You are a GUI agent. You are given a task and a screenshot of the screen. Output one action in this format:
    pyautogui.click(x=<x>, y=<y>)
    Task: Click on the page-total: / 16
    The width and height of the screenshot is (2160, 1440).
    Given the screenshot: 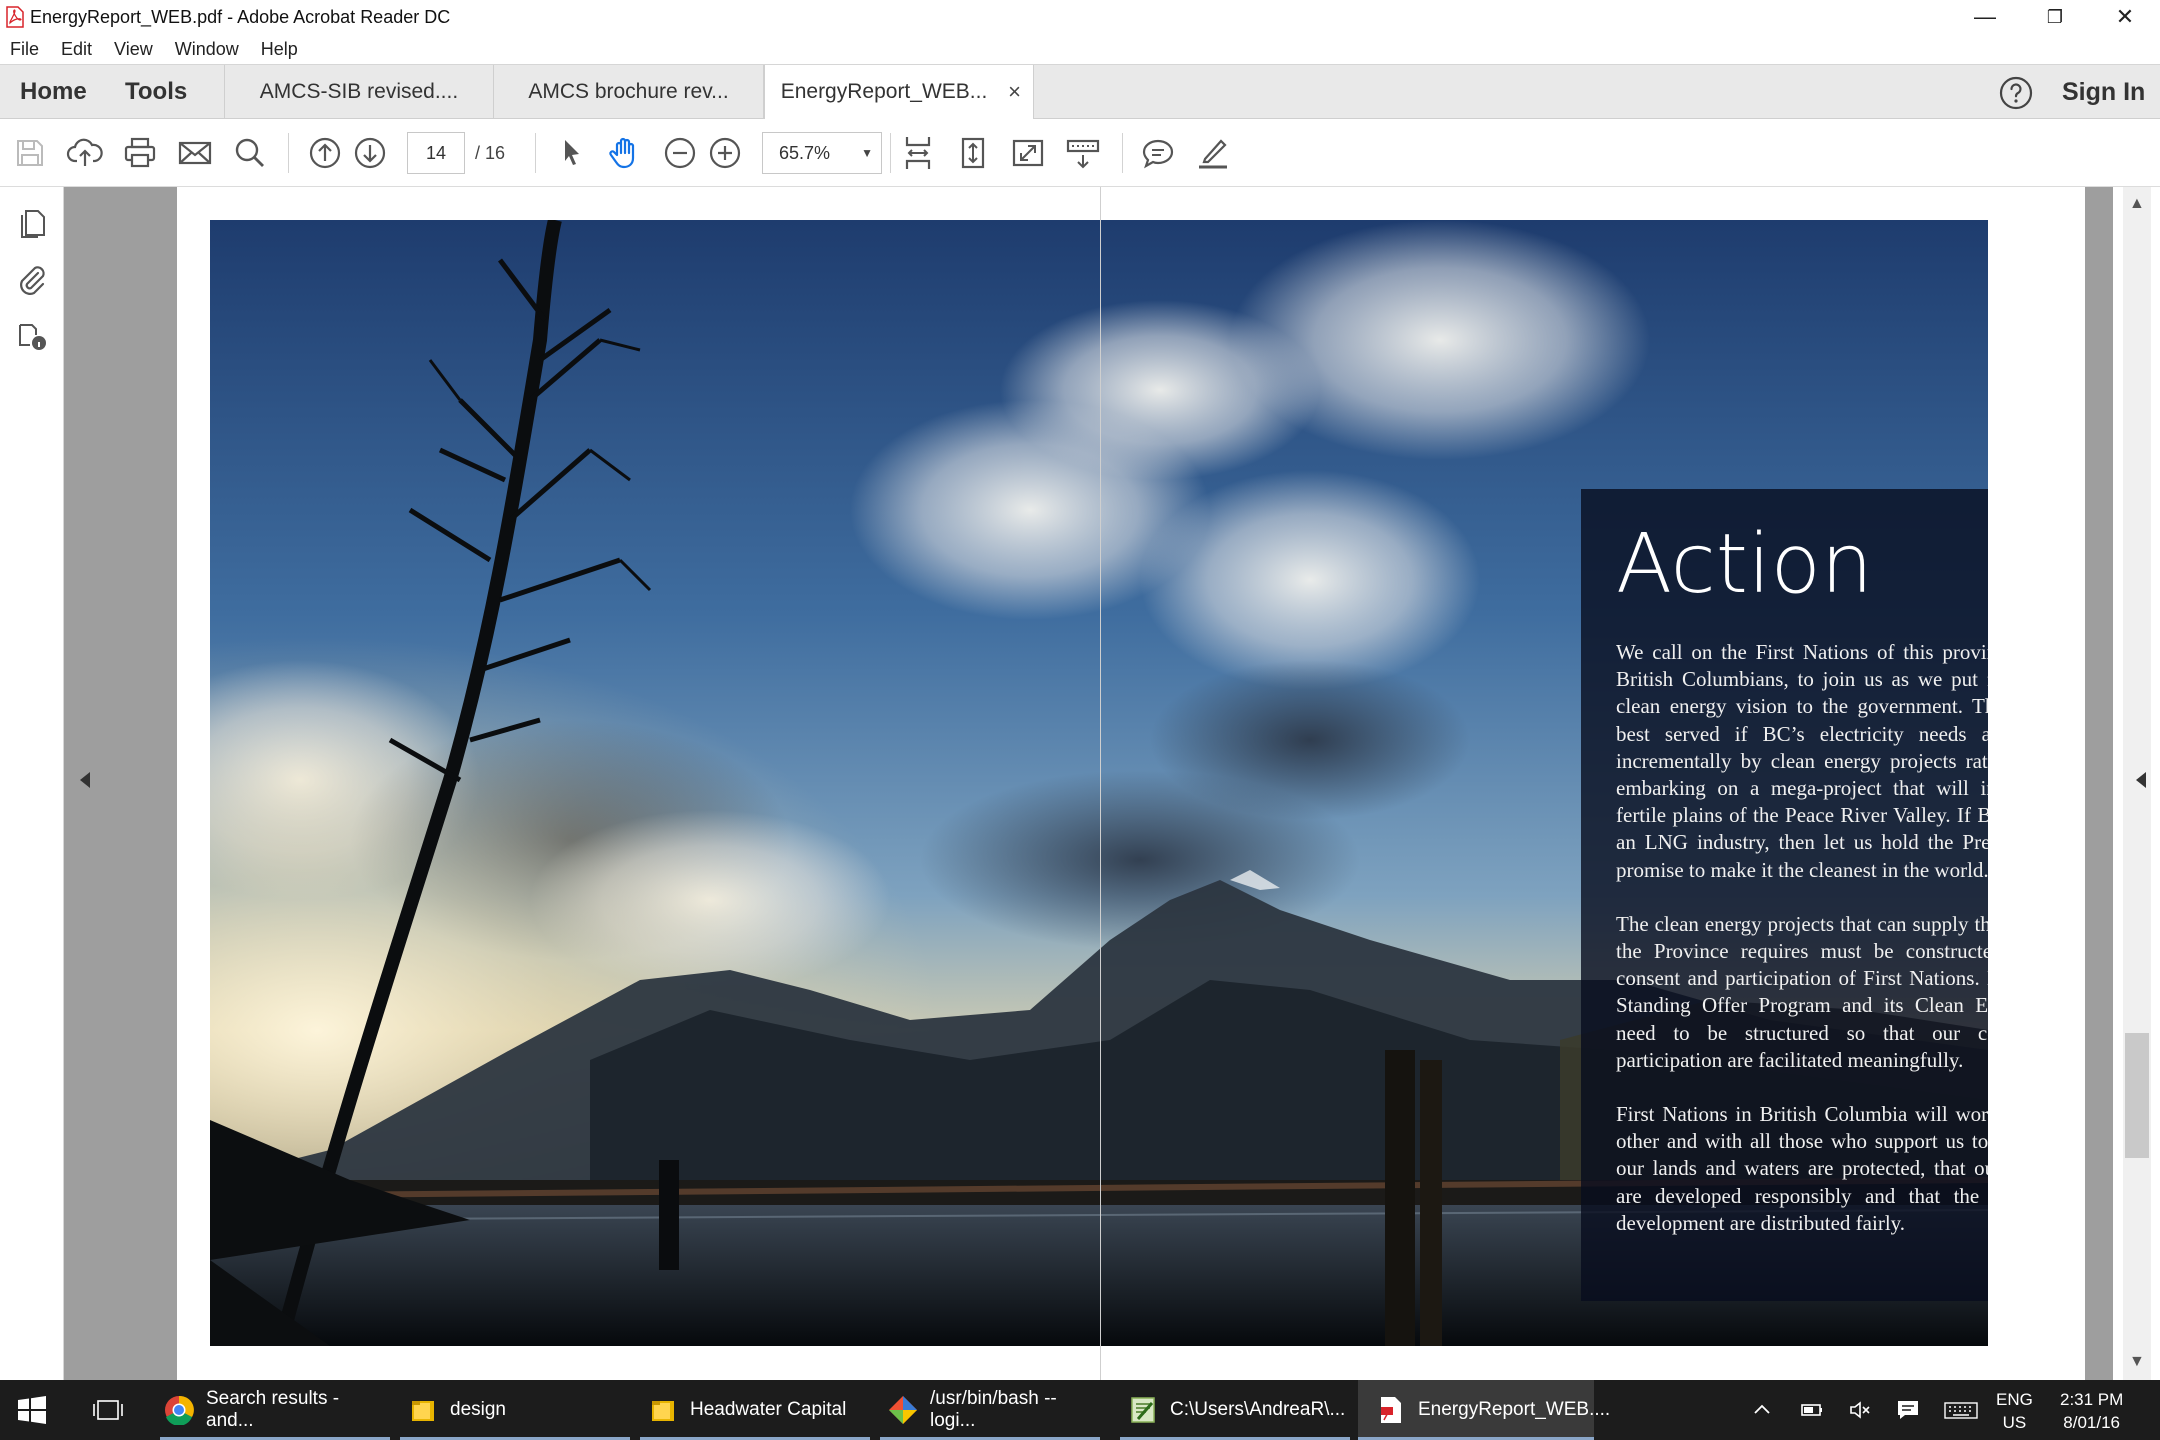 What is the action you would take?
    pyautogui.click(x=490, y=153)
    